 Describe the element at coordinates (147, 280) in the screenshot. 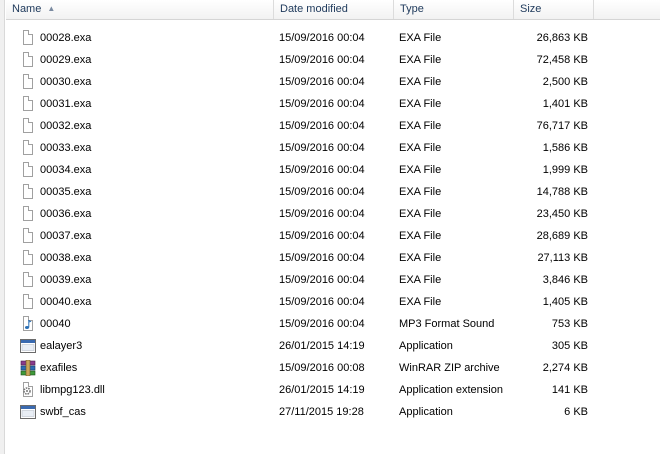

I see `file-name-cell: 00039.exa` at that location.